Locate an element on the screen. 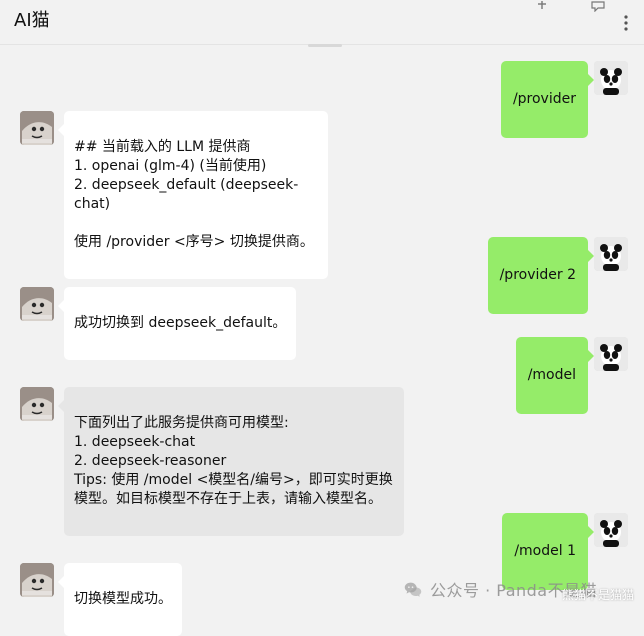 The height and width of the screenshot is (636, 644). message-bubble: 切换模型成功。 is located at coordinates (120, 599).